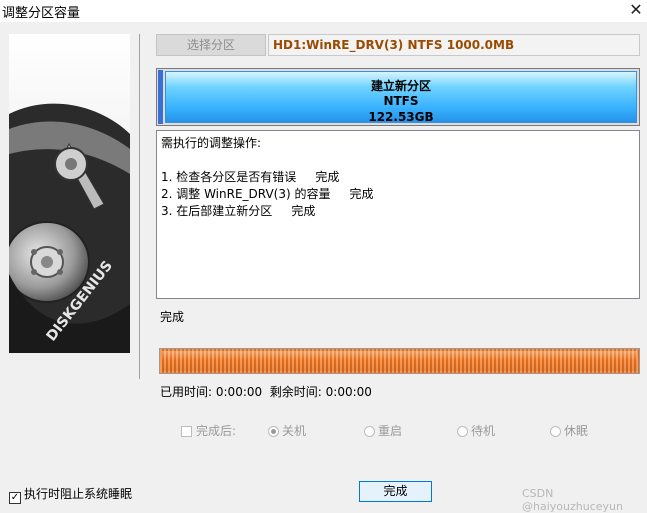  I want to click on operations-heading: 需执行的调整操作:, so click(211, 143).